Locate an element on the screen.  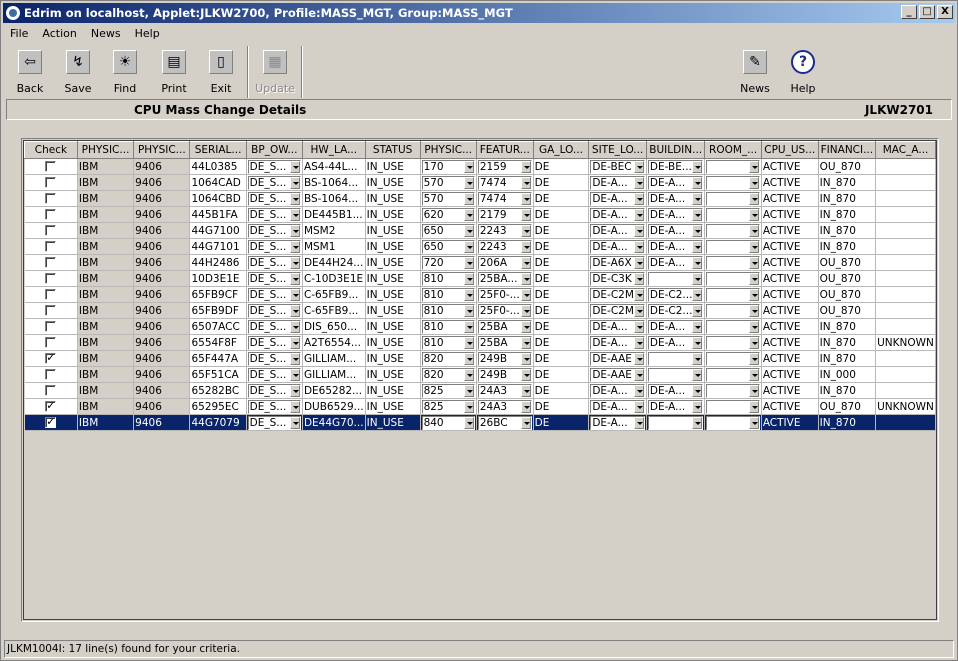
update-button: ▦ Update is located at coordinates (275, 73).